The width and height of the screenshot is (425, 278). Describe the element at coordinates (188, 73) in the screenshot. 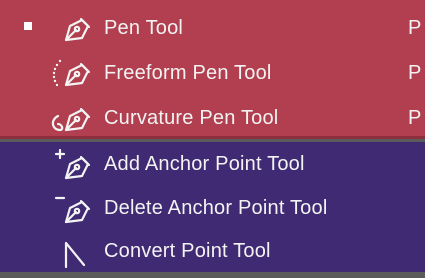

I see `menu-item-label: Freeform Pen Tool` at that location.